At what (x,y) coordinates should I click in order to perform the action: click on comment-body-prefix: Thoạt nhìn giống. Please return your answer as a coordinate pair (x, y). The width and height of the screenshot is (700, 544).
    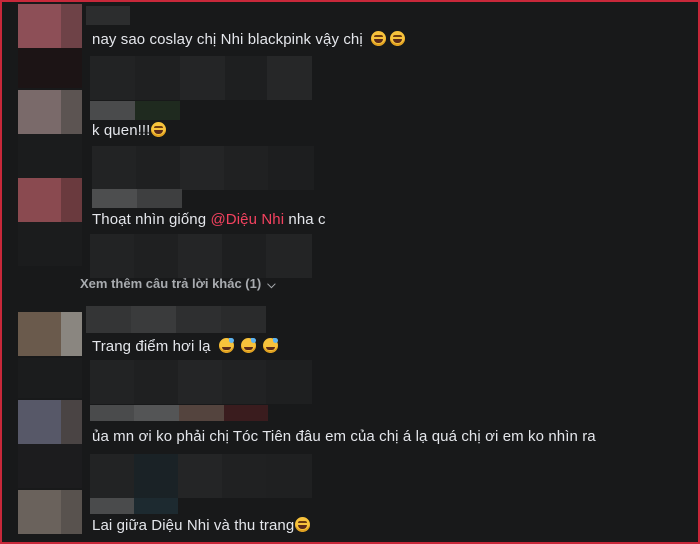
    Looking at the image, I should click on (151, 219).